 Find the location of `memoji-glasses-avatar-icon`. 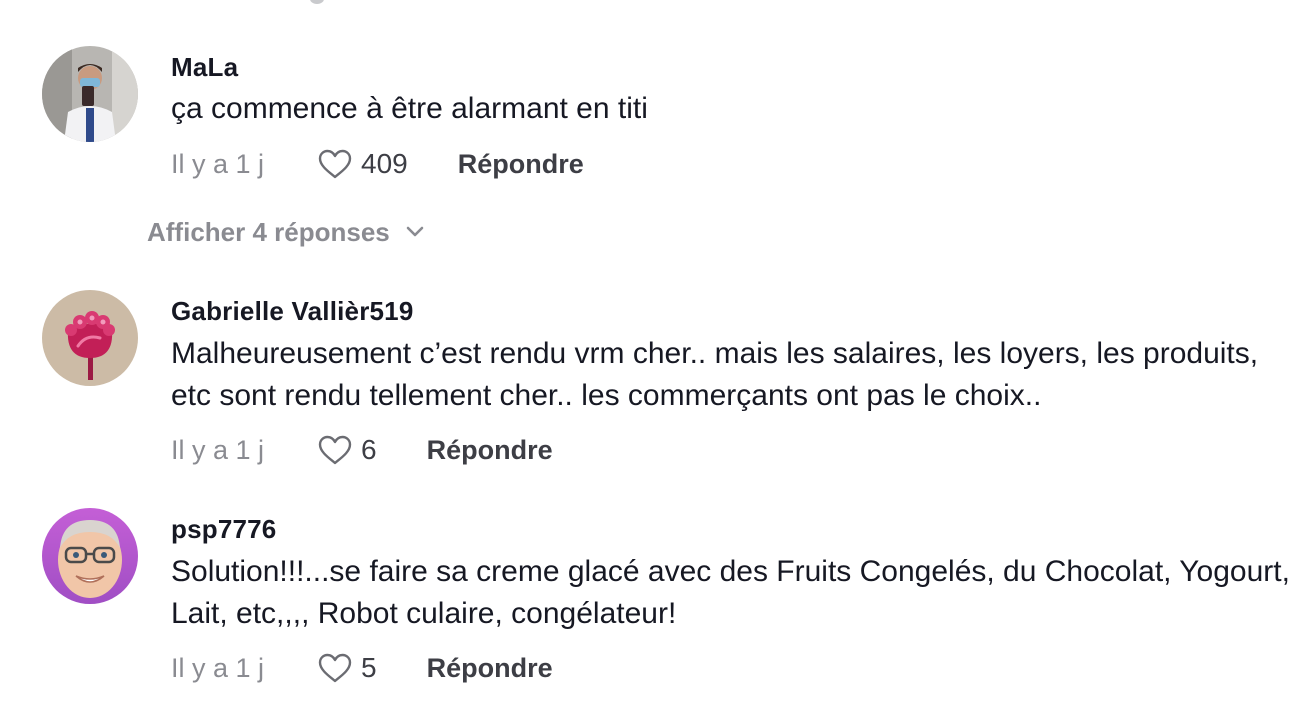

memoji-glasses-avatar-icon is located at coordinates (90, 556).